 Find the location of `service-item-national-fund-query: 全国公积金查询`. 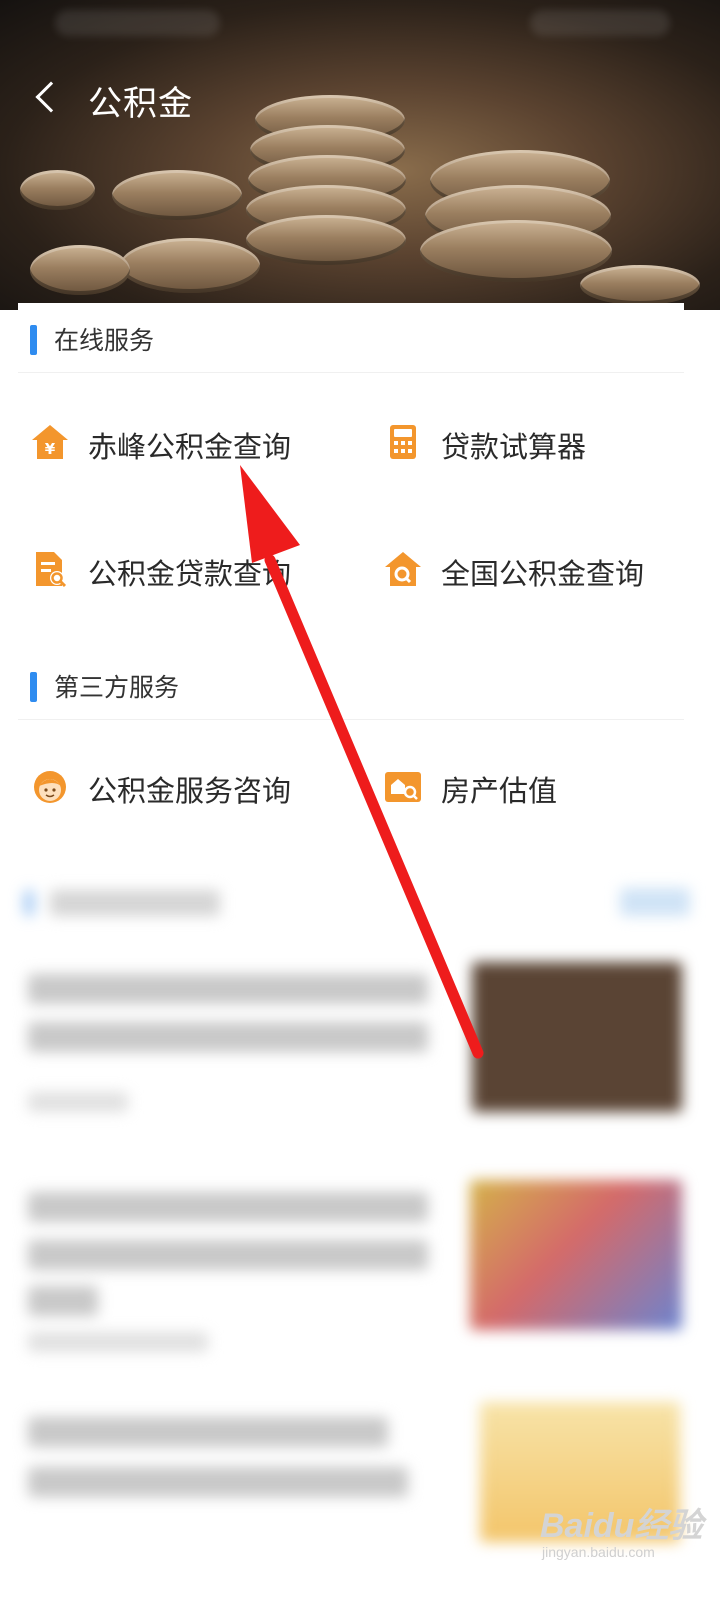

service-item-national-fund-query: 全国公积金查询 is located at coordinates (536, 570).